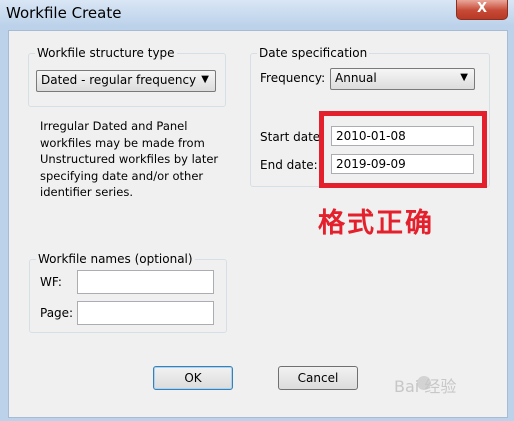 The height and width of the screenshot is (421, 514). Describe the element at coordinates (289, 165) in the screenshot. I see `end-date-label: End date:` at that location.